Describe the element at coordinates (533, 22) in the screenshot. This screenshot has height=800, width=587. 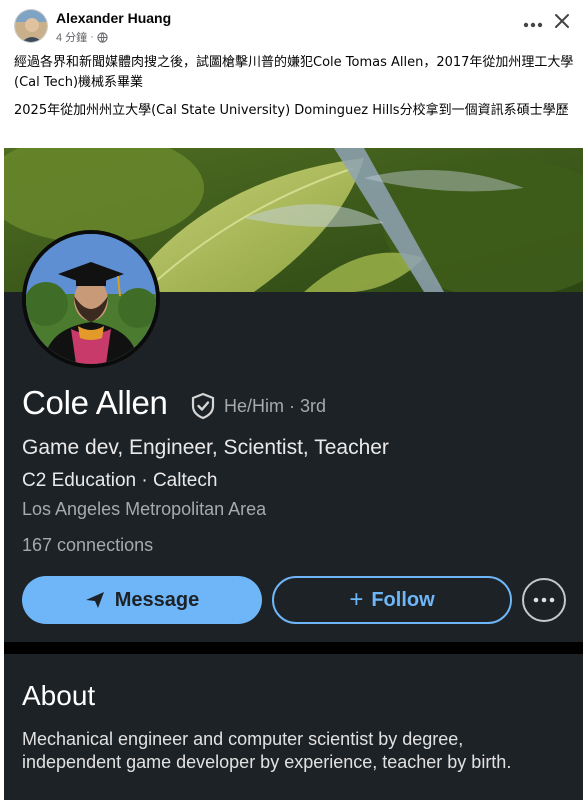
I see `ellipsis-icon` at that location.